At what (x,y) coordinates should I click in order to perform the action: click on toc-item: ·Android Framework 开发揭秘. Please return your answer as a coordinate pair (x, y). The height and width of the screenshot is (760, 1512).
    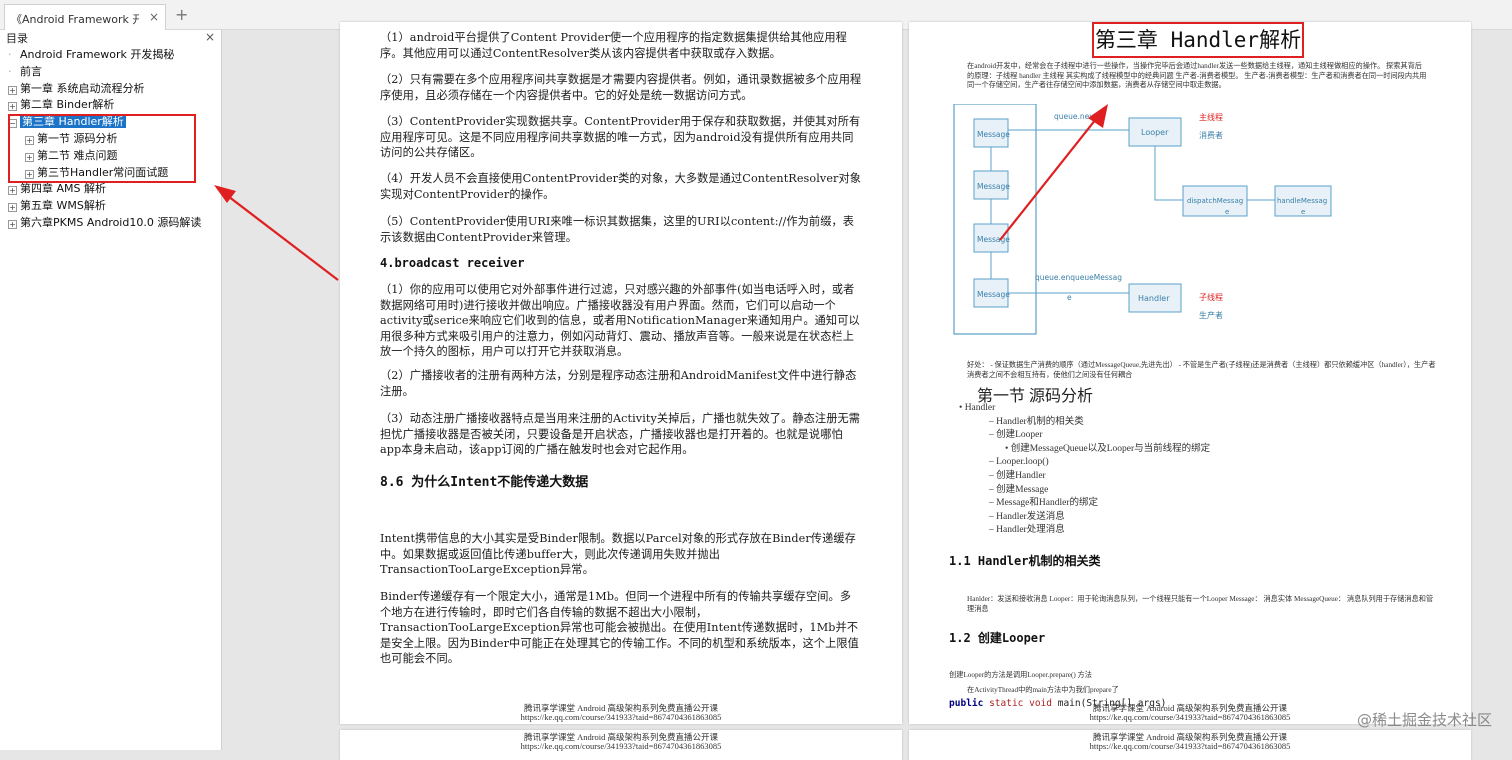
    Looking at the image, I should click on (113, 55).